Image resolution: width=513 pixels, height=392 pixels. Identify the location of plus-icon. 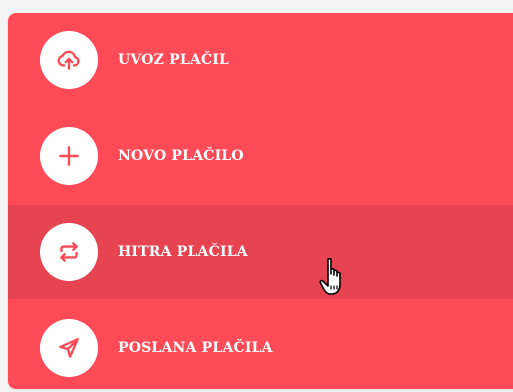
(69, 156).